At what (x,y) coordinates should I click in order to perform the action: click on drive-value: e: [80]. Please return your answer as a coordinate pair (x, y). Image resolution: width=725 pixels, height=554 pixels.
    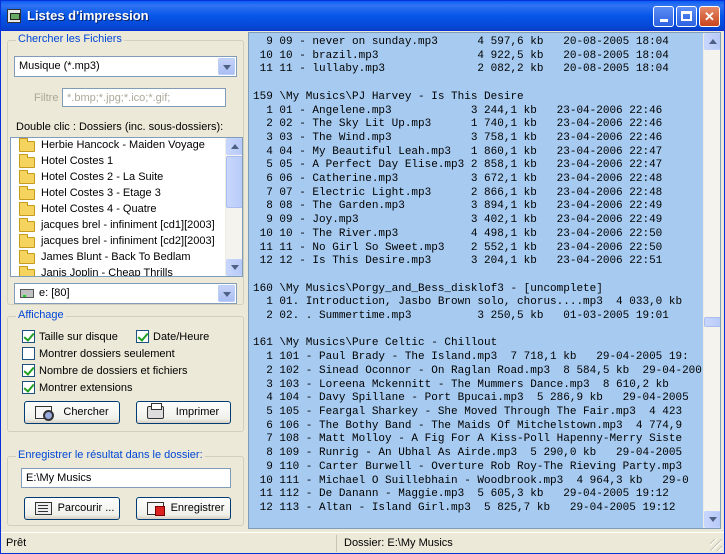
    Looking at the image, I should click on (54, 293).